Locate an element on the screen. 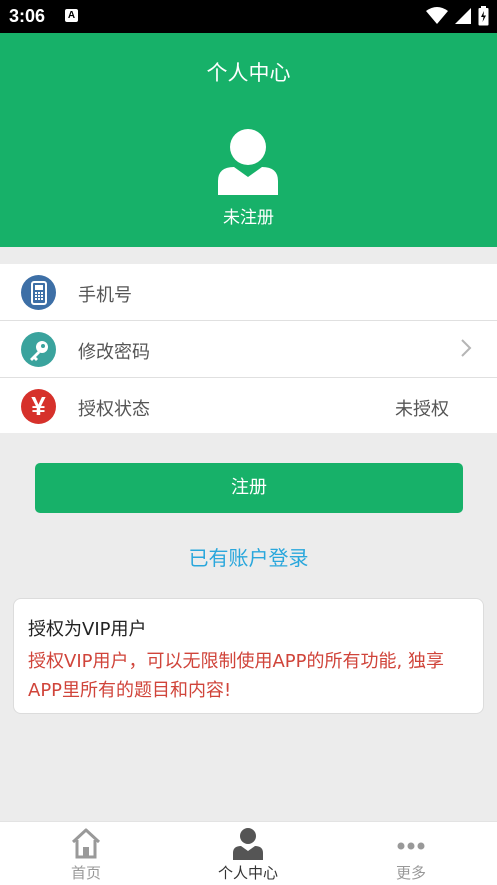 The image size is (497, 885). tab-profile: 个人中心 is located at coordinates (248, 853).